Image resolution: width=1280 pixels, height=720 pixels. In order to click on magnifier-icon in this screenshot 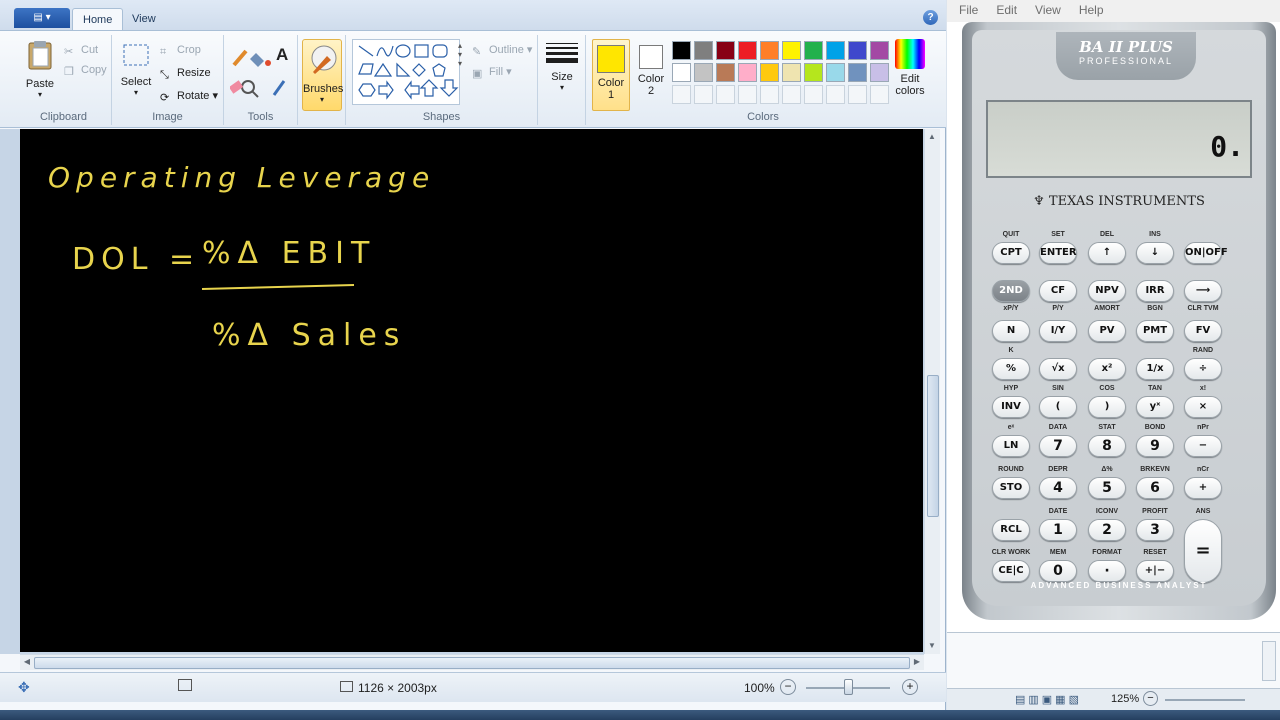, I will do `click(250, 89)`.